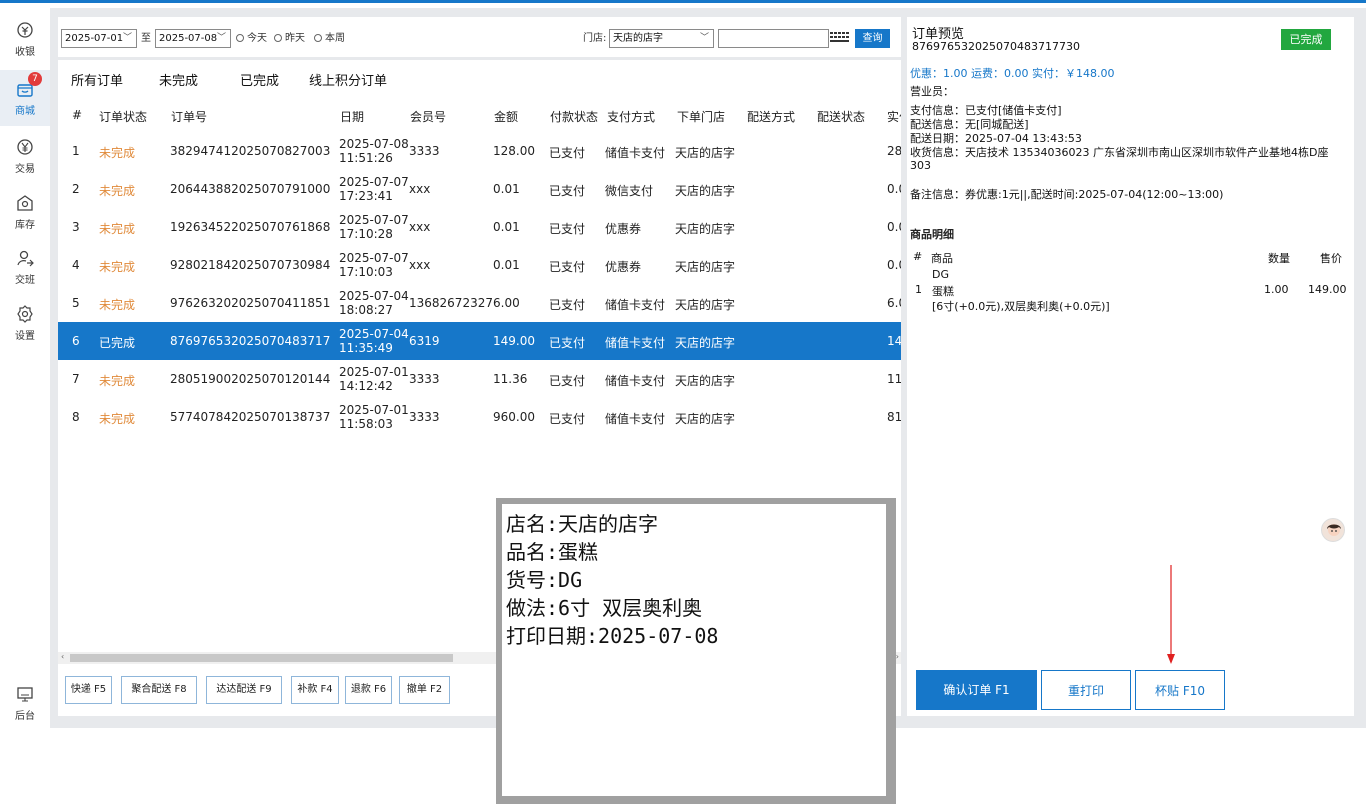 The width and height of the screenshot is (1366, 811). Describe the element at coordinates (25, 39) in the screenshot. I see `rail-item-cashier: 收银` at that location.